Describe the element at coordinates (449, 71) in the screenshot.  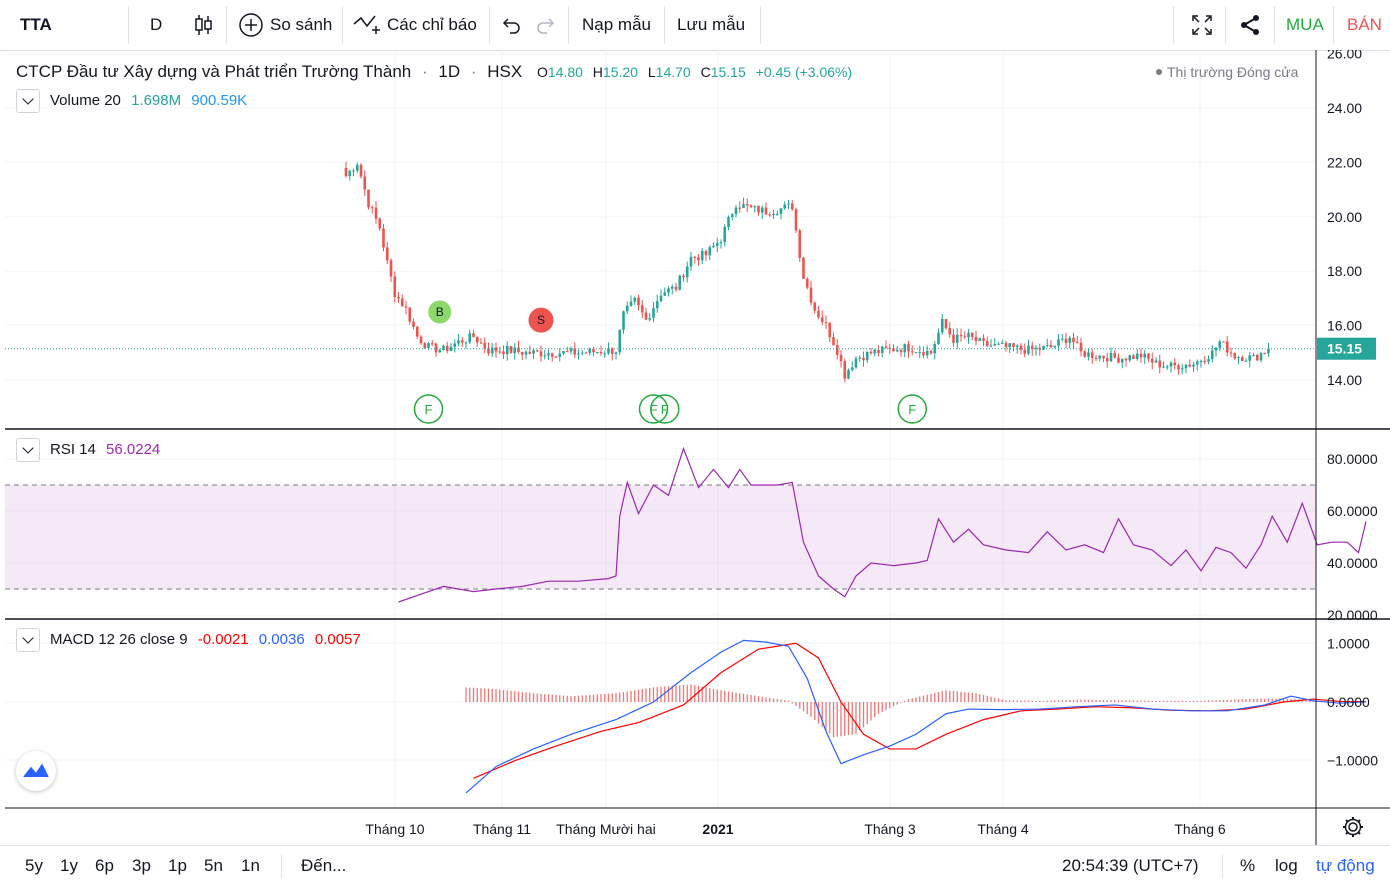
I see `timeframe-label: 1D` at that location.